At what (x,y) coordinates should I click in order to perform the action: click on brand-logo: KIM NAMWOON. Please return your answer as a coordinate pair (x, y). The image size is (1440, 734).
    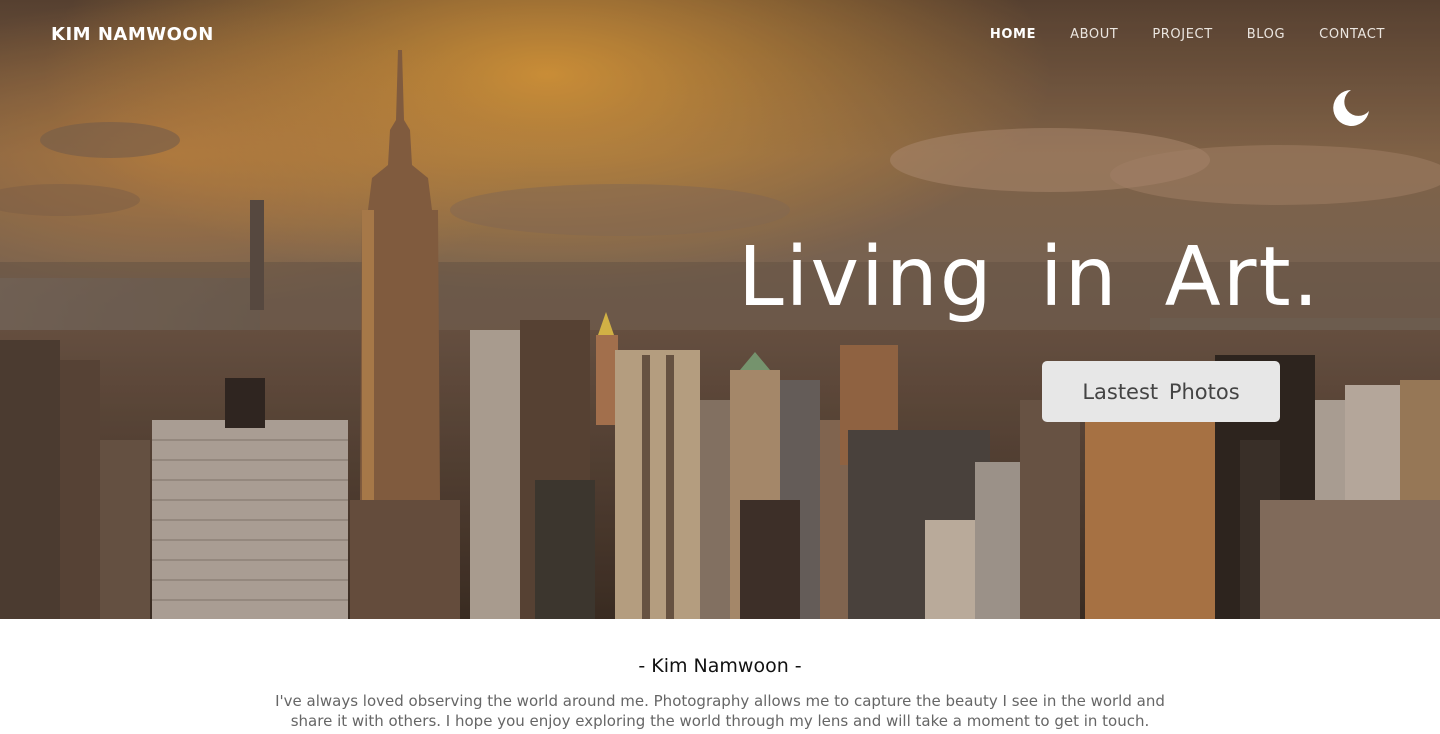
    Looking at the image, I should click on (132, 34).